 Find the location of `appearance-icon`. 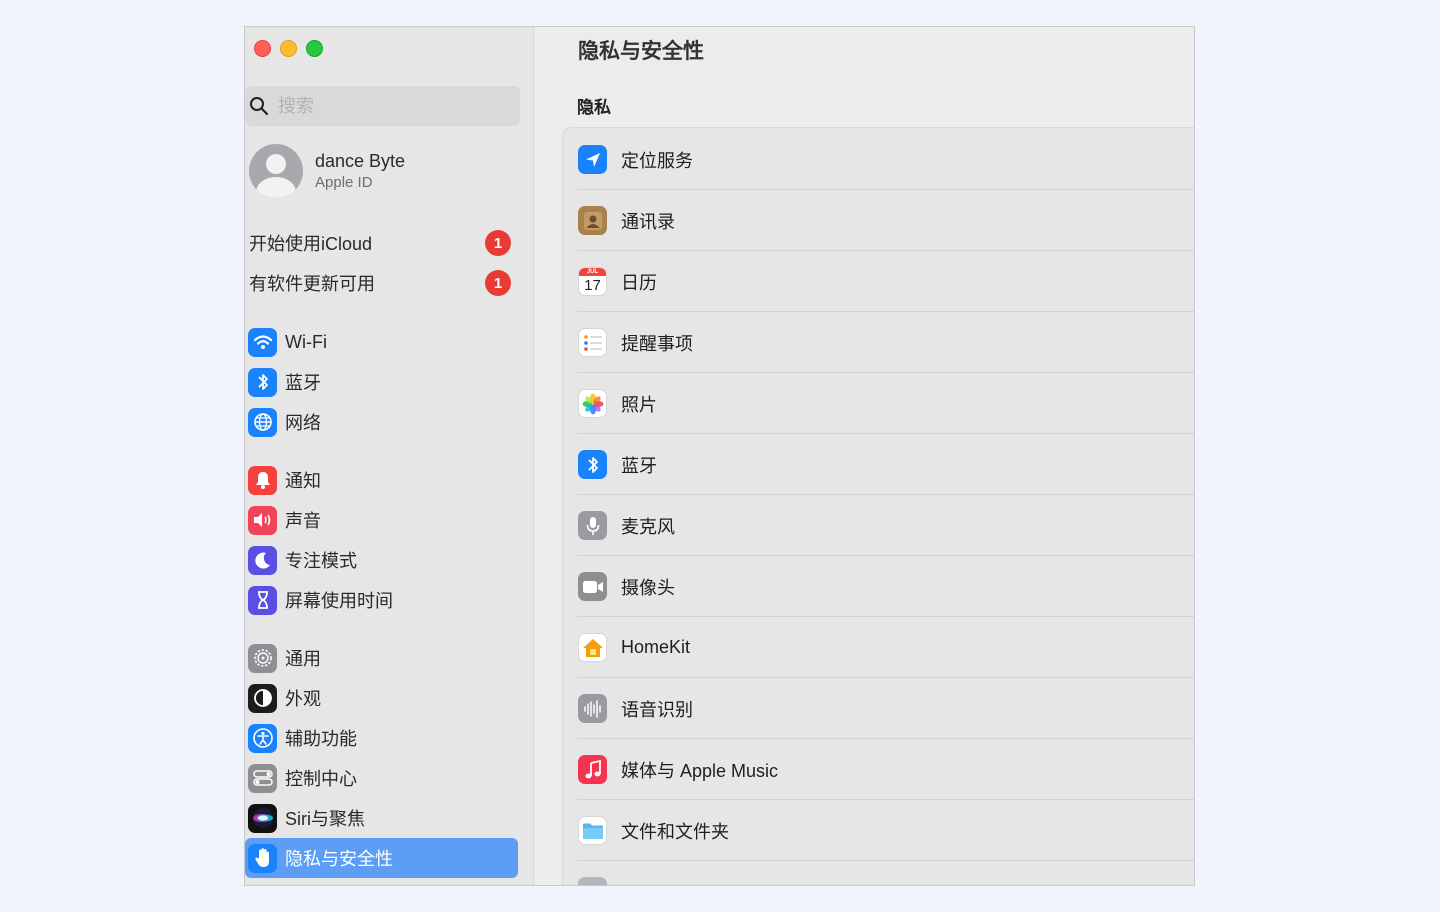

appearance-icon is located at coordinates (262, 698).